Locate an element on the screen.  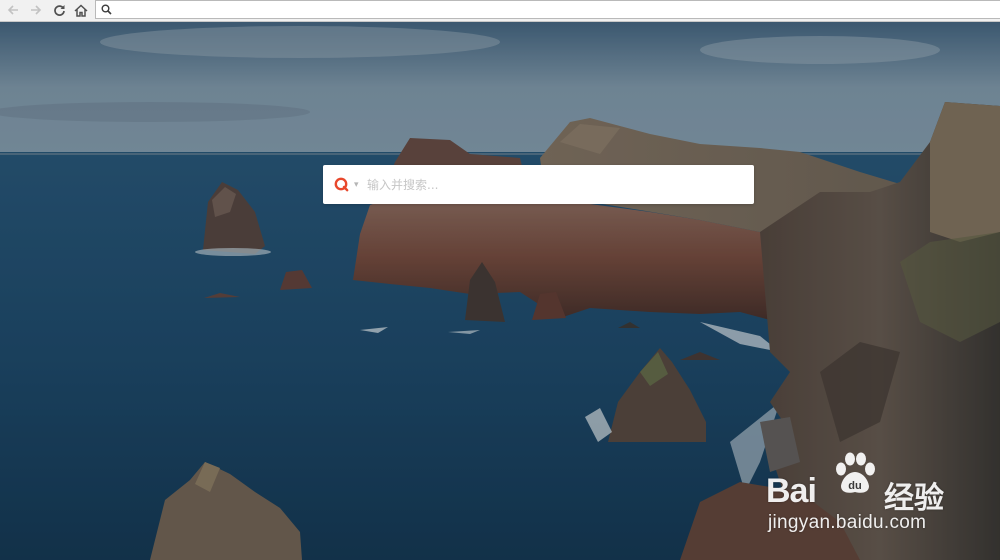
home-button is located at coordinates (81, 10).